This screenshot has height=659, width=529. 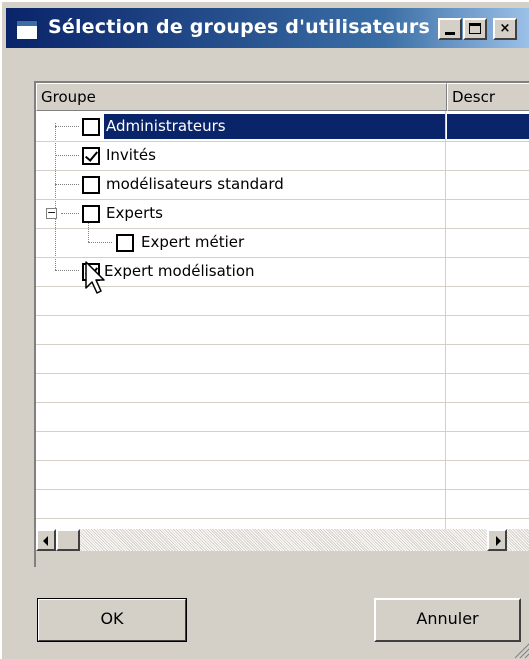 I want to click on collapse-icon: −, so click(x=51, y=213).